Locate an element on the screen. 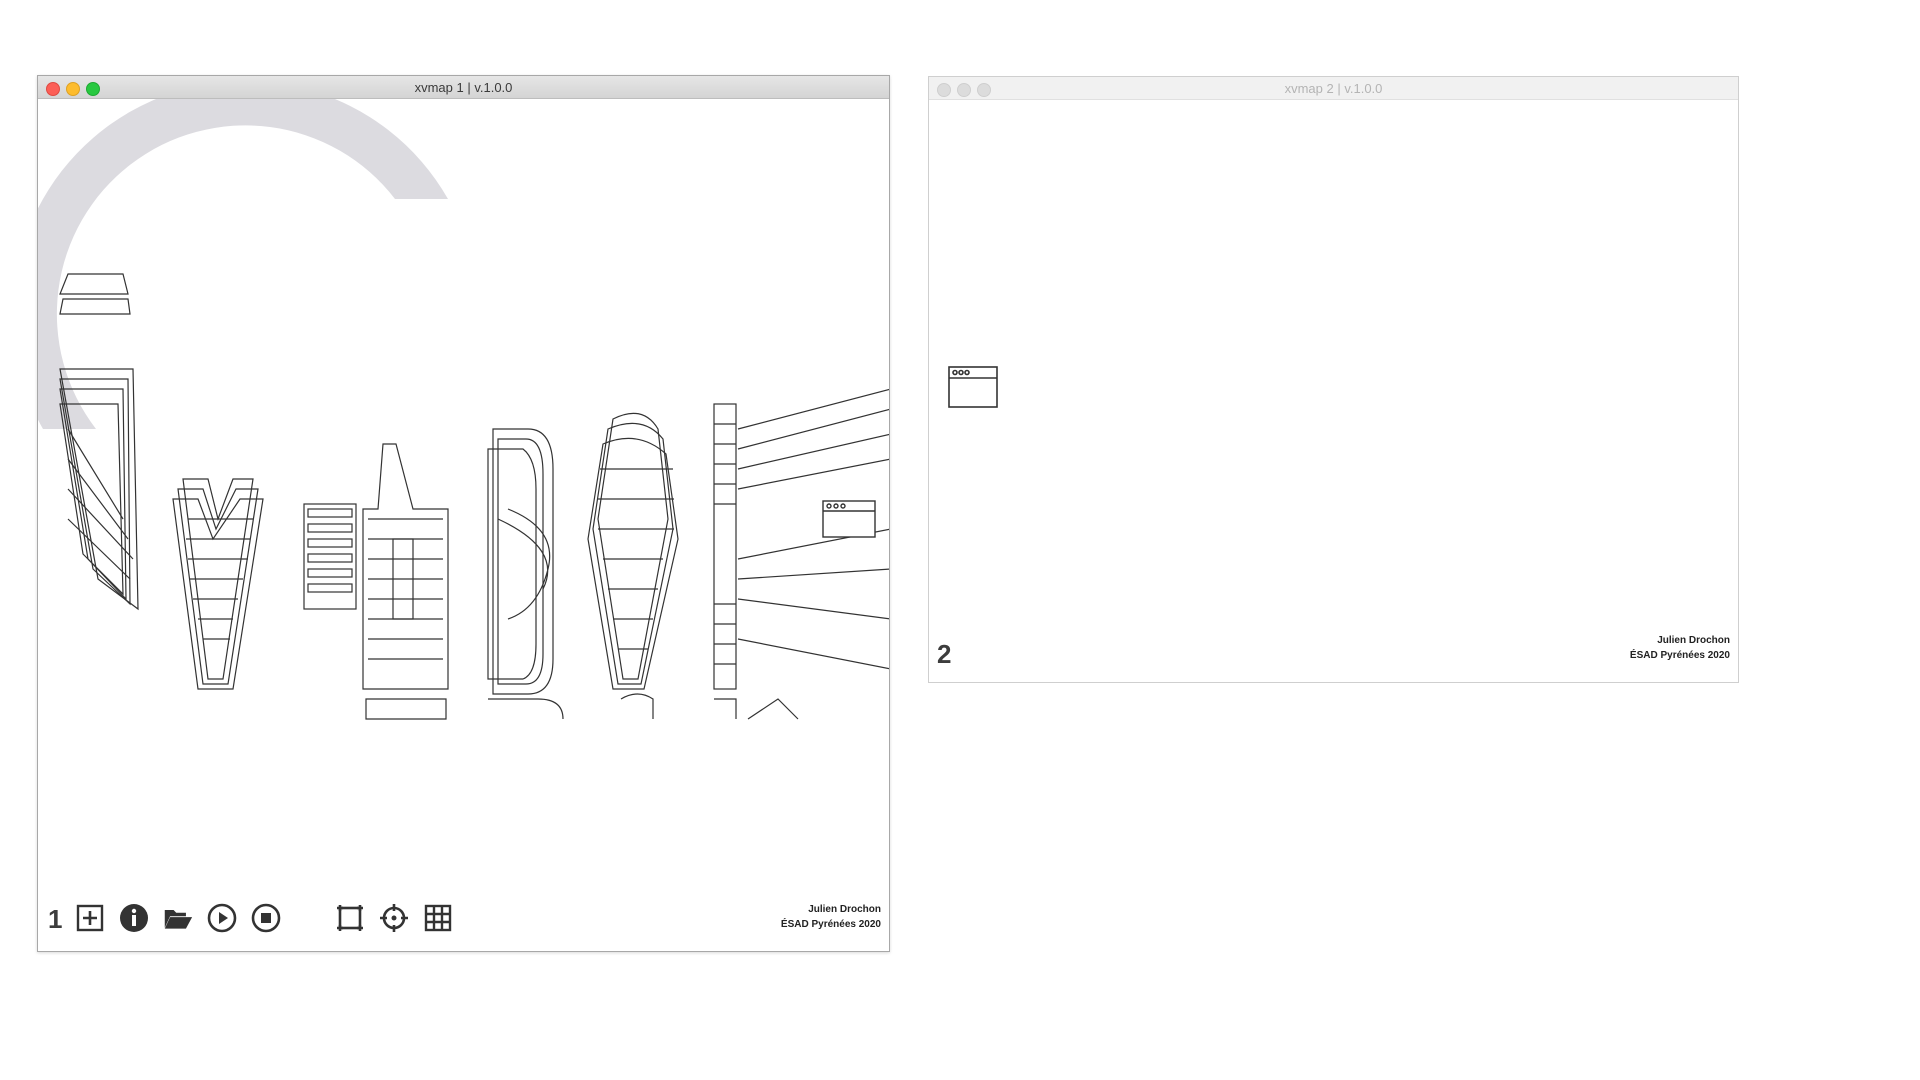 The width and height of the screenshot is (1920, 1080). letter-cluster-v is located at coordinates (218, 584).